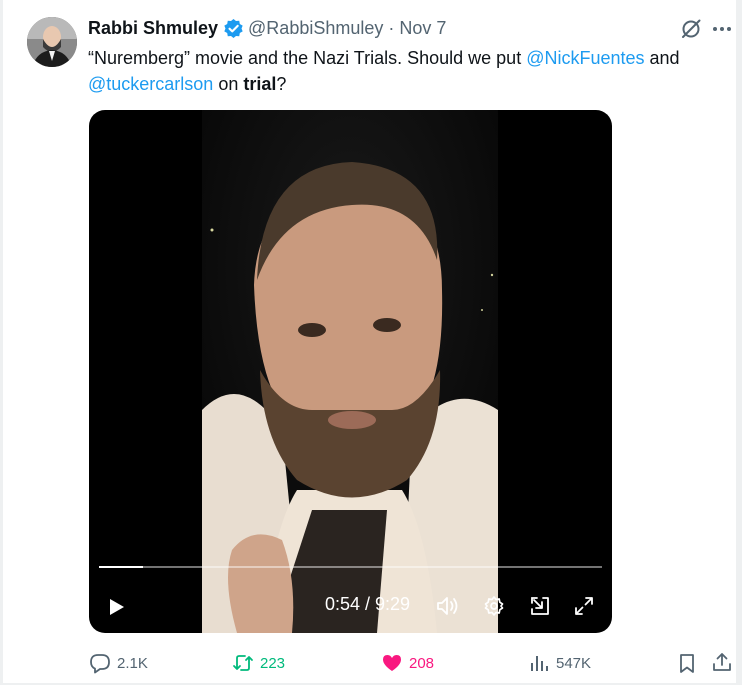 Image resolution: width=742 pixels, height=685 pixels. I want to click on like-button: 208, so click(407, 663).